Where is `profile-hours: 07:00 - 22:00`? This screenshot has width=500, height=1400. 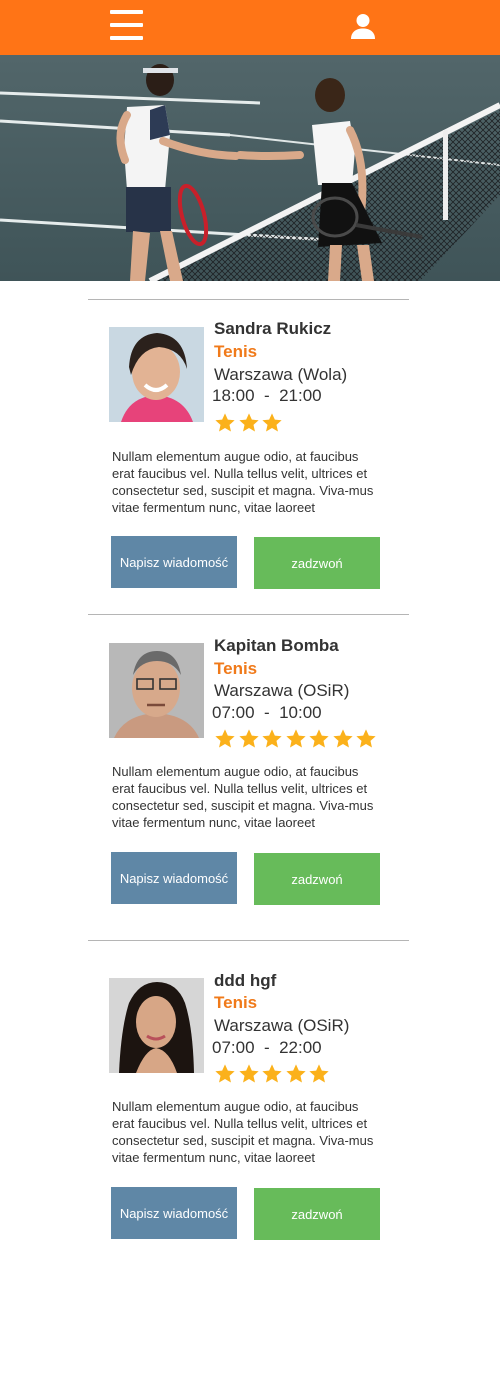 profile-hours: 07:00 - 22:00 is located at coordinates (267, 1047).